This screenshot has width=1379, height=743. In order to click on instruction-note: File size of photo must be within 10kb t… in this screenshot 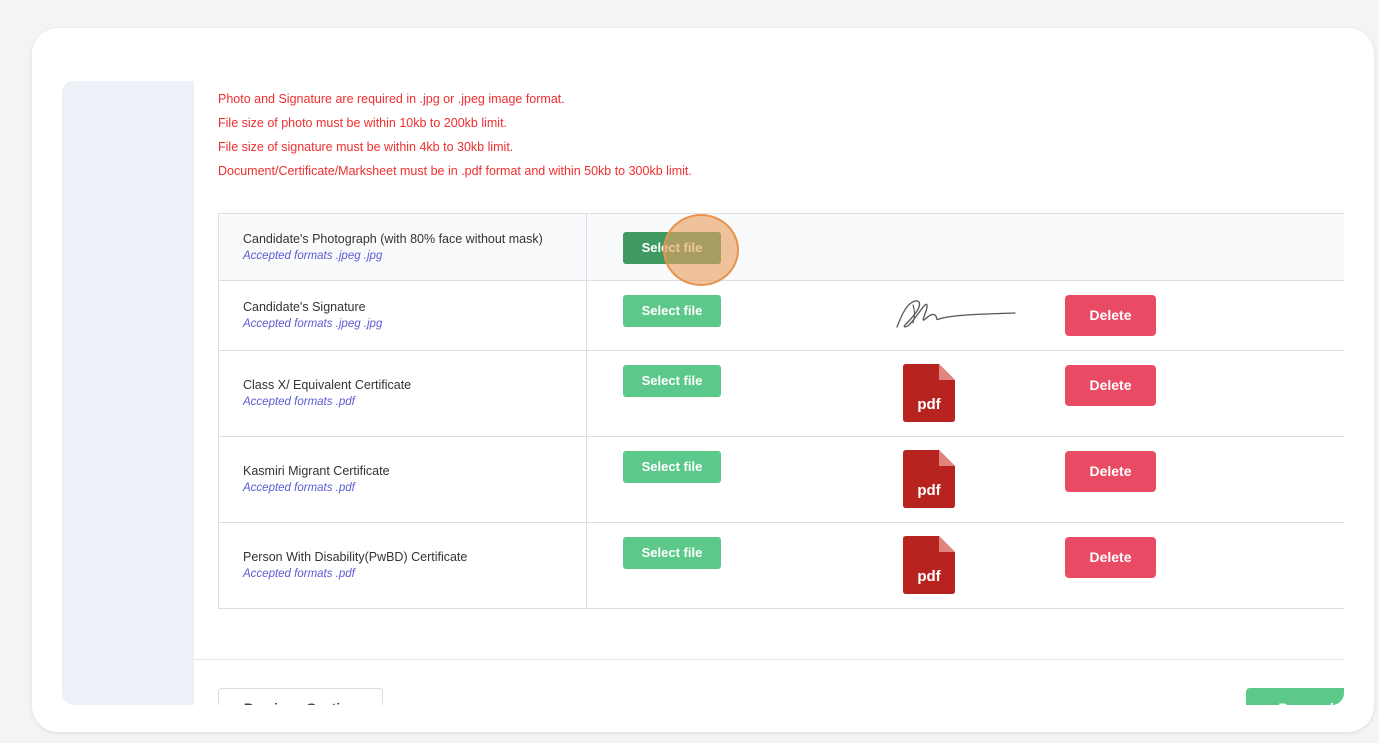, I will do `click(363, 123)`.